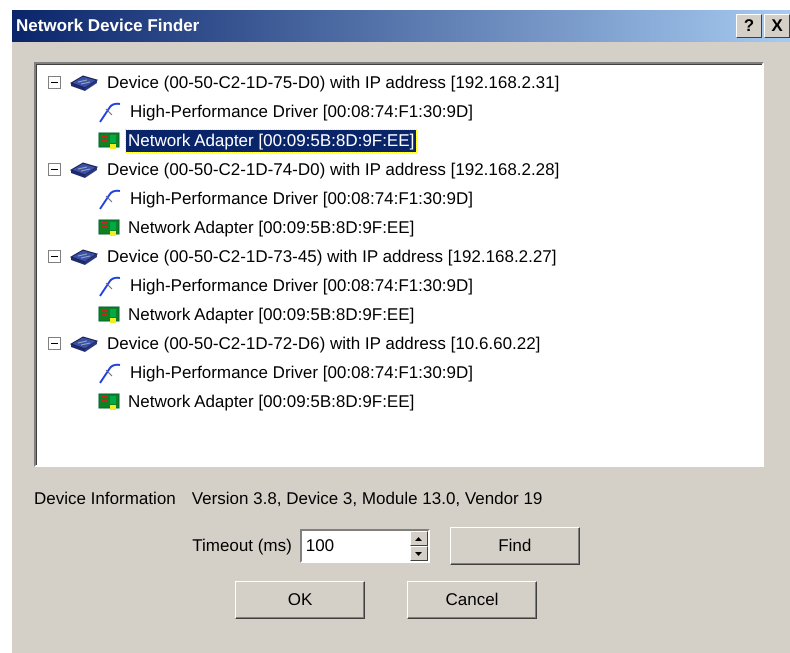  What do you see at coordinates (515, 546) in the screenshot?
I see `find-button: Find` at bounding box center [515, 546].